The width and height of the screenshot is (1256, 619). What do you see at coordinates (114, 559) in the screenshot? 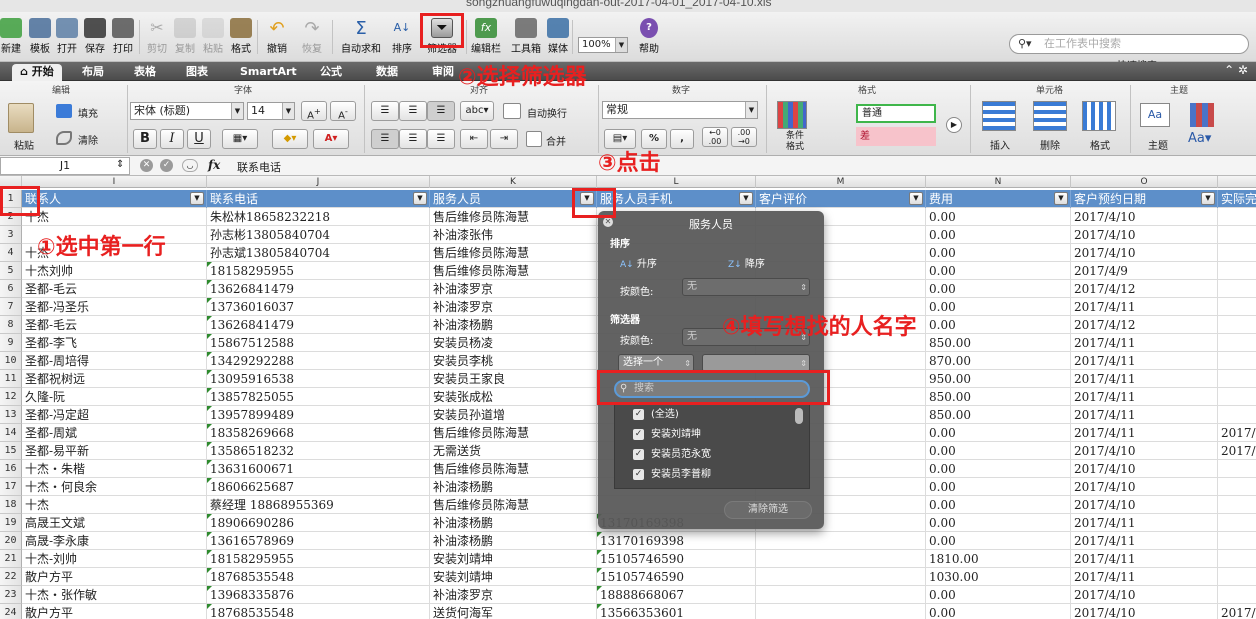
I see `table-cell: 十杰-刘帅` at bounding box center [114, 559].